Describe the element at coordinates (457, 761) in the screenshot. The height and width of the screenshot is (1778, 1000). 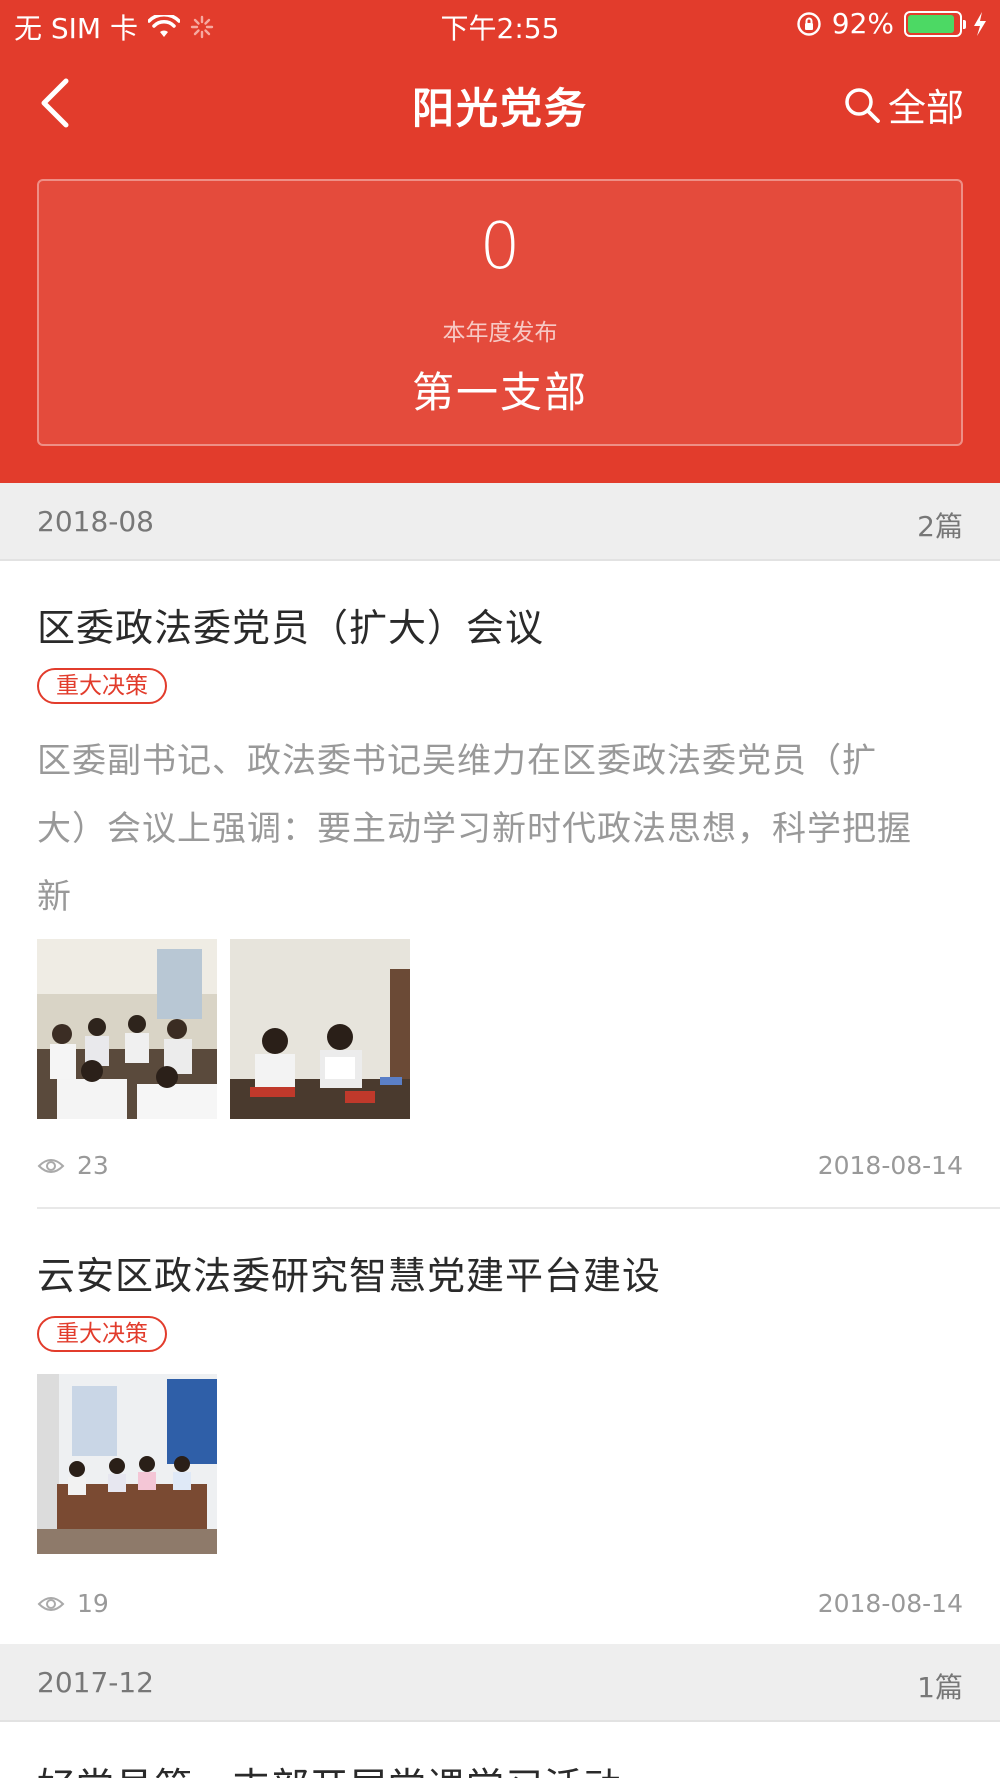
I see `excerpt-line: 区委副书记、政法委书记吴维力在区委政法委党员（扩` at that location.